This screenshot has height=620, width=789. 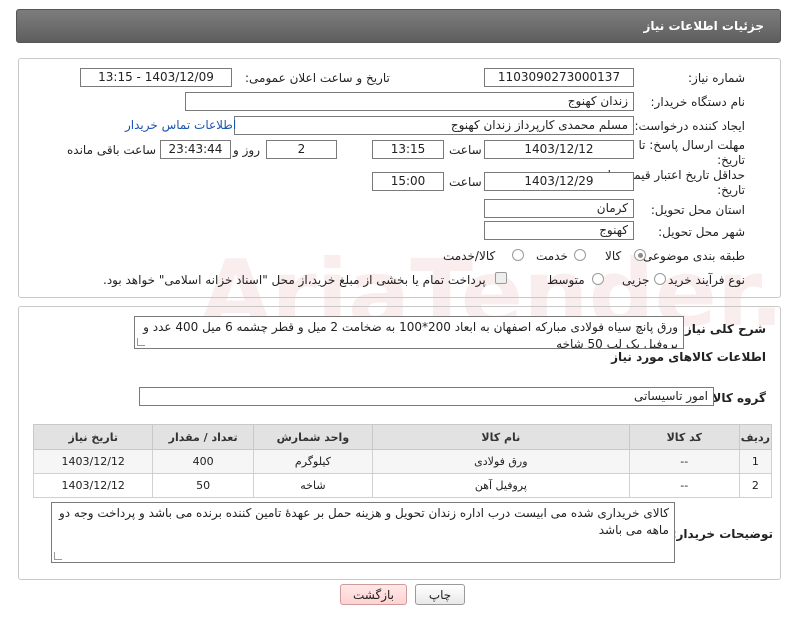 What do you see at coordinates (731, 190) in the screenshot?
I see `price-validity-date-label: تاریخ:` at bounding box center [731, 190].